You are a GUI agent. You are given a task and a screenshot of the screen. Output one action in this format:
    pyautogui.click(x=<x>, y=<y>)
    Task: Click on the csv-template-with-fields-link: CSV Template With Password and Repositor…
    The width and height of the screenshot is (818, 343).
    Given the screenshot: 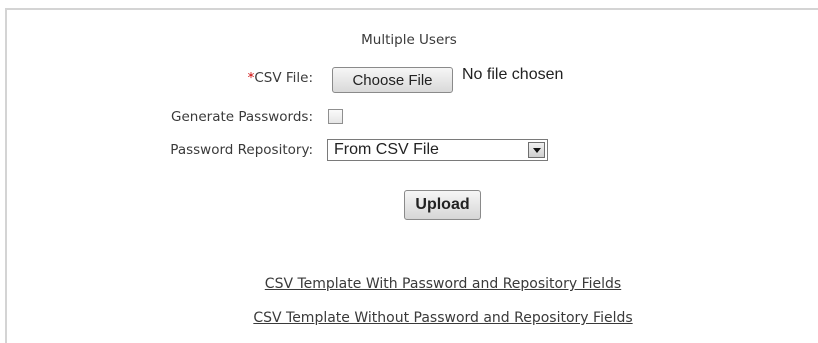 What is the action you would take?
    pyautogui.click(x=409, y=284)
    